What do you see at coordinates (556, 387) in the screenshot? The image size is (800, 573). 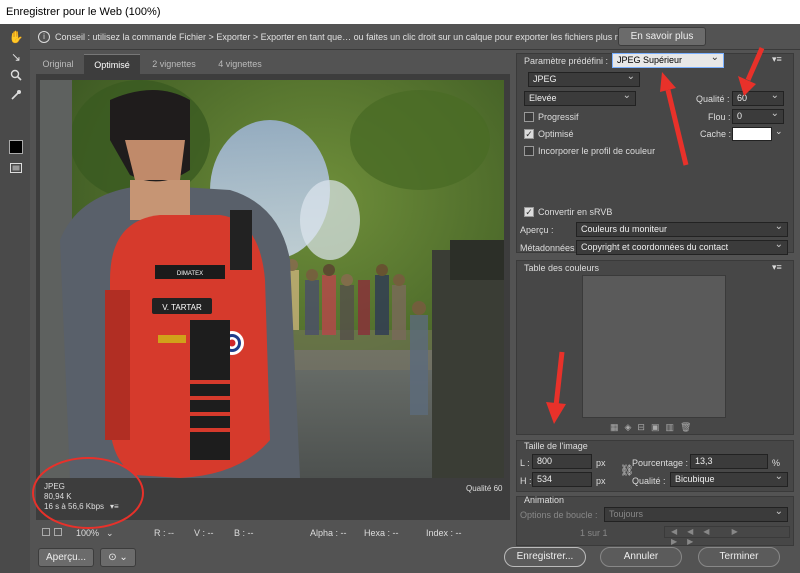 I see `annotation-arrow-size` at bounding box center [556, 387].